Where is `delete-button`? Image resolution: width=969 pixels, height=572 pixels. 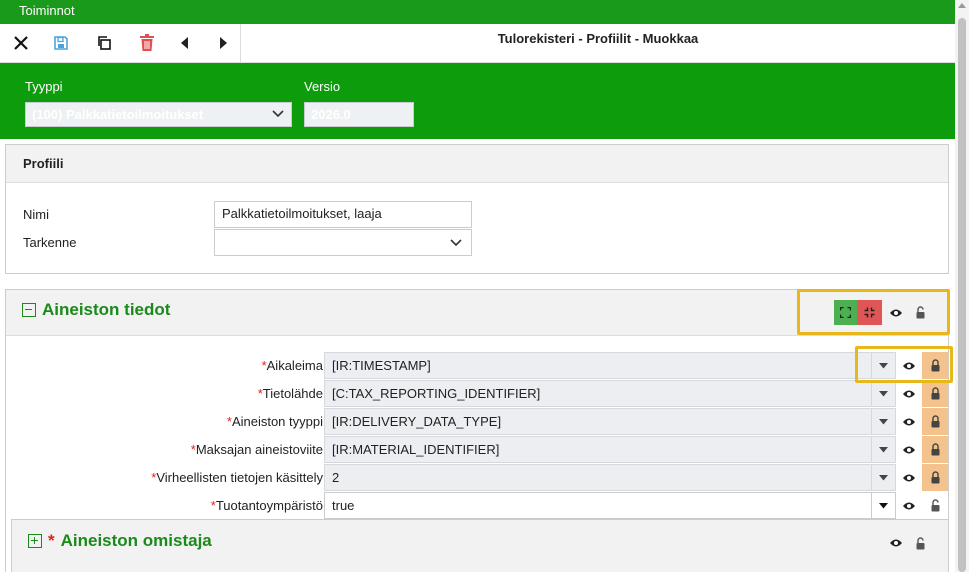
delete-button is located at coordinates (147, 43).